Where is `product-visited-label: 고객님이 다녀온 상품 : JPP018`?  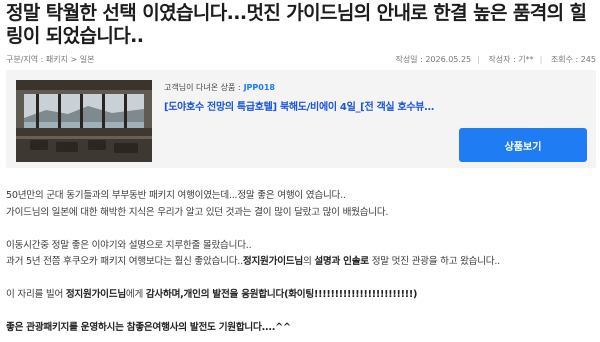 product-visited-label: 고객님이 다녀온 상품 : JPP018 is located at coordinates (219, 87).